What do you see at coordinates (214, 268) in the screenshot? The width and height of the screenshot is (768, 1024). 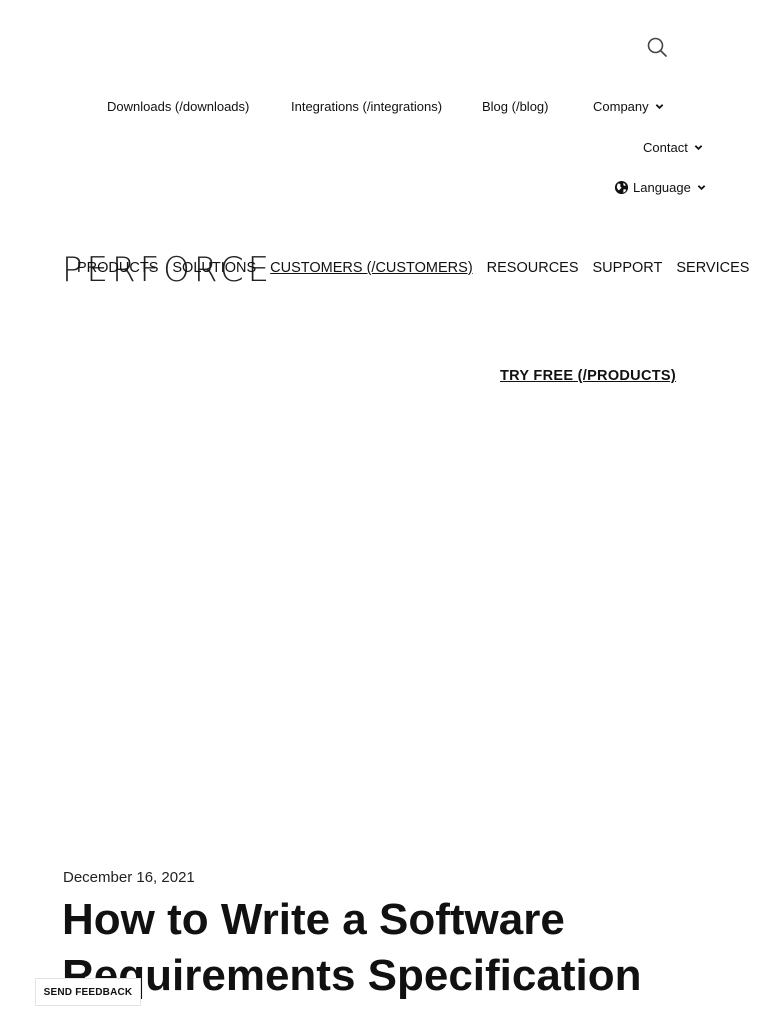 I see `nav-solutions: SOLUTIONS` at bounding box center [214, 268].